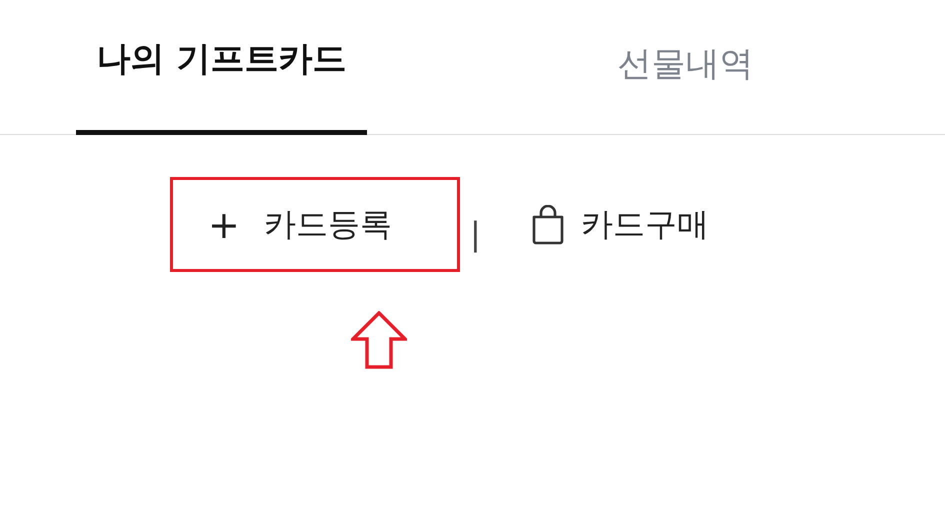 The image size is (945, 521). What do you see at coordinates (619, 224) in the screenshot?
I see `buy-card-button: 카드구매` at bounding box center [619, 224].